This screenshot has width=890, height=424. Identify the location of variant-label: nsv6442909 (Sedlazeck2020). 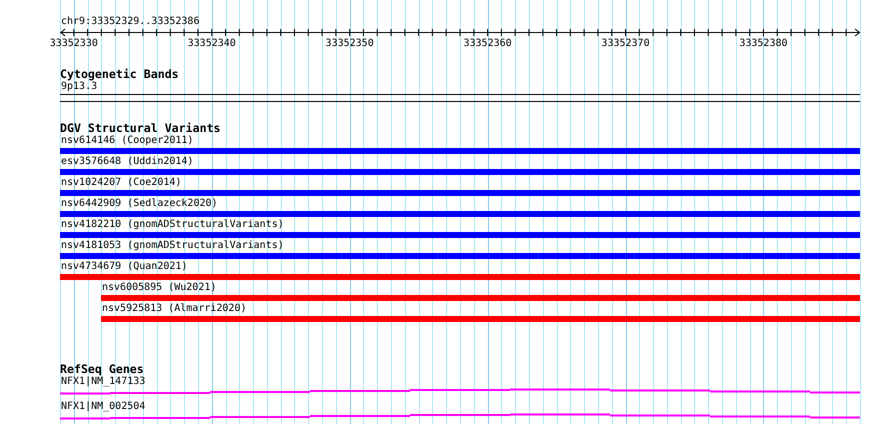
(139, 204).